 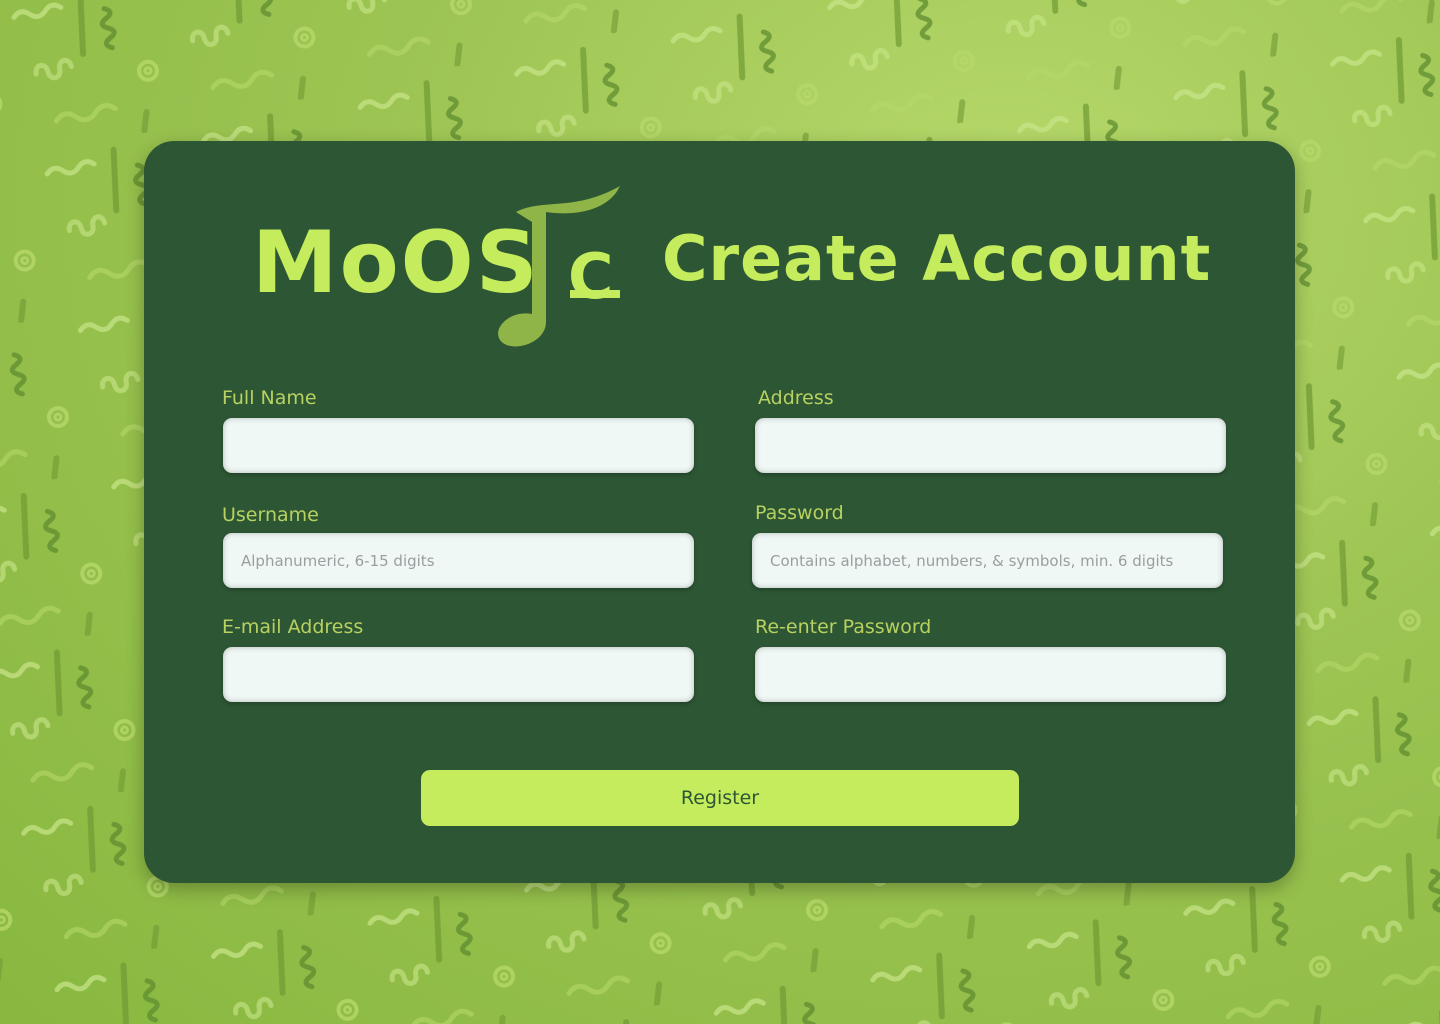 I want to click on email-input, so click(x=458, y=674).